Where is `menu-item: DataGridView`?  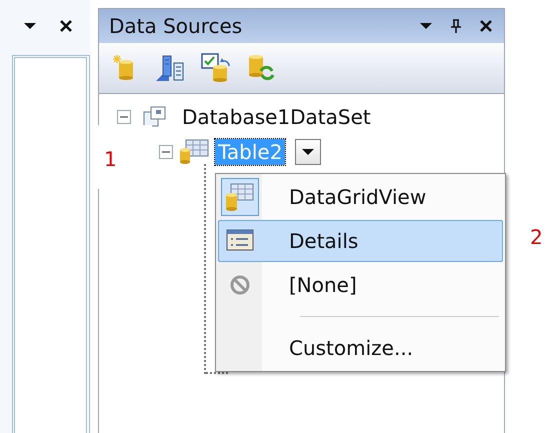
menu-item: DataGridView is located at coordinates (360, 197).